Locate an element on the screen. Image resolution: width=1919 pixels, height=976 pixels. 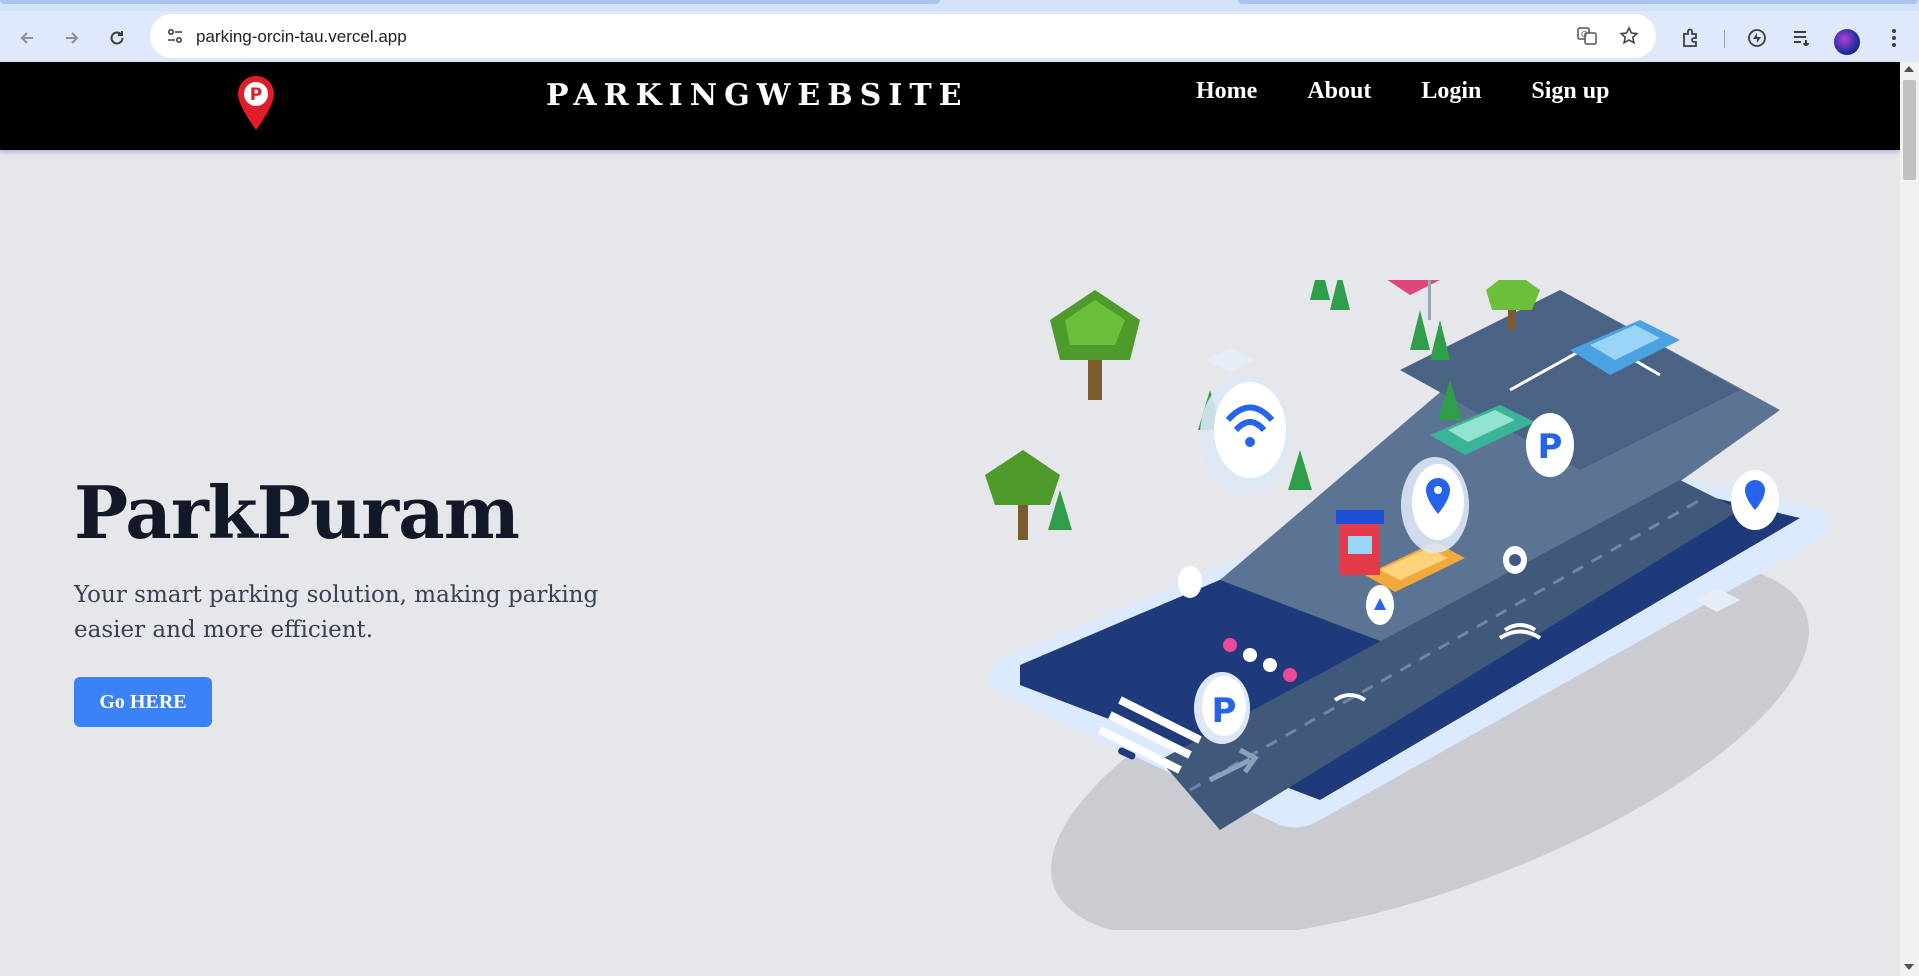
go-here-button: Go HERE is located at coordinates (143, 702).